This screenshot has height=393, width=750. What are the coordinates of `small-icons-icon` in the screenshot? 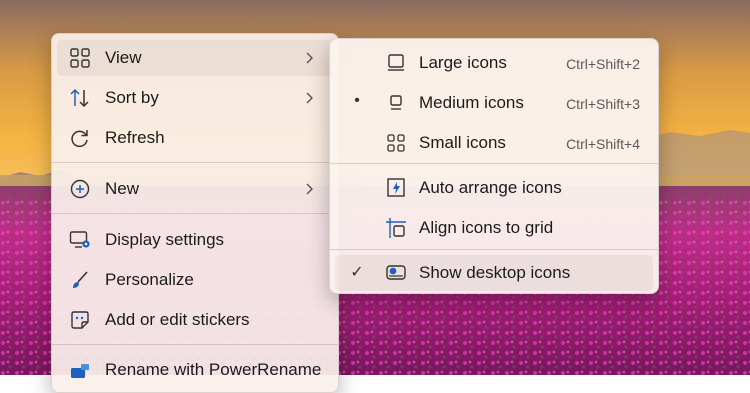 It's located at (396, 143).